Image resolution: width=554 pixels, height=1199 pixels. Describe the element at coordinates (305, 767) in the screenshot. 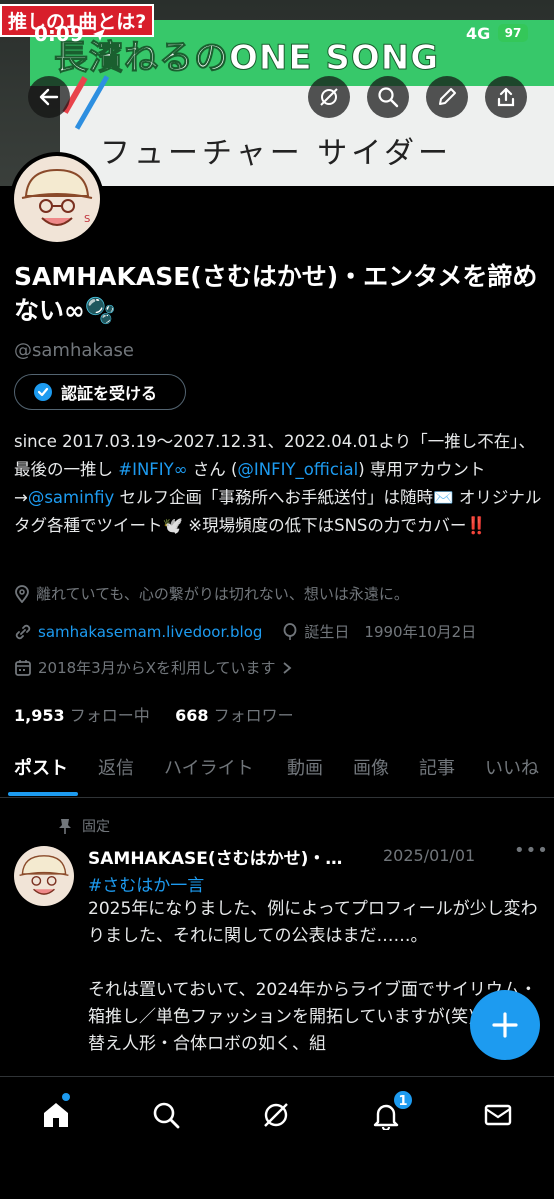

I see `tab-videos: 動画` at that location.